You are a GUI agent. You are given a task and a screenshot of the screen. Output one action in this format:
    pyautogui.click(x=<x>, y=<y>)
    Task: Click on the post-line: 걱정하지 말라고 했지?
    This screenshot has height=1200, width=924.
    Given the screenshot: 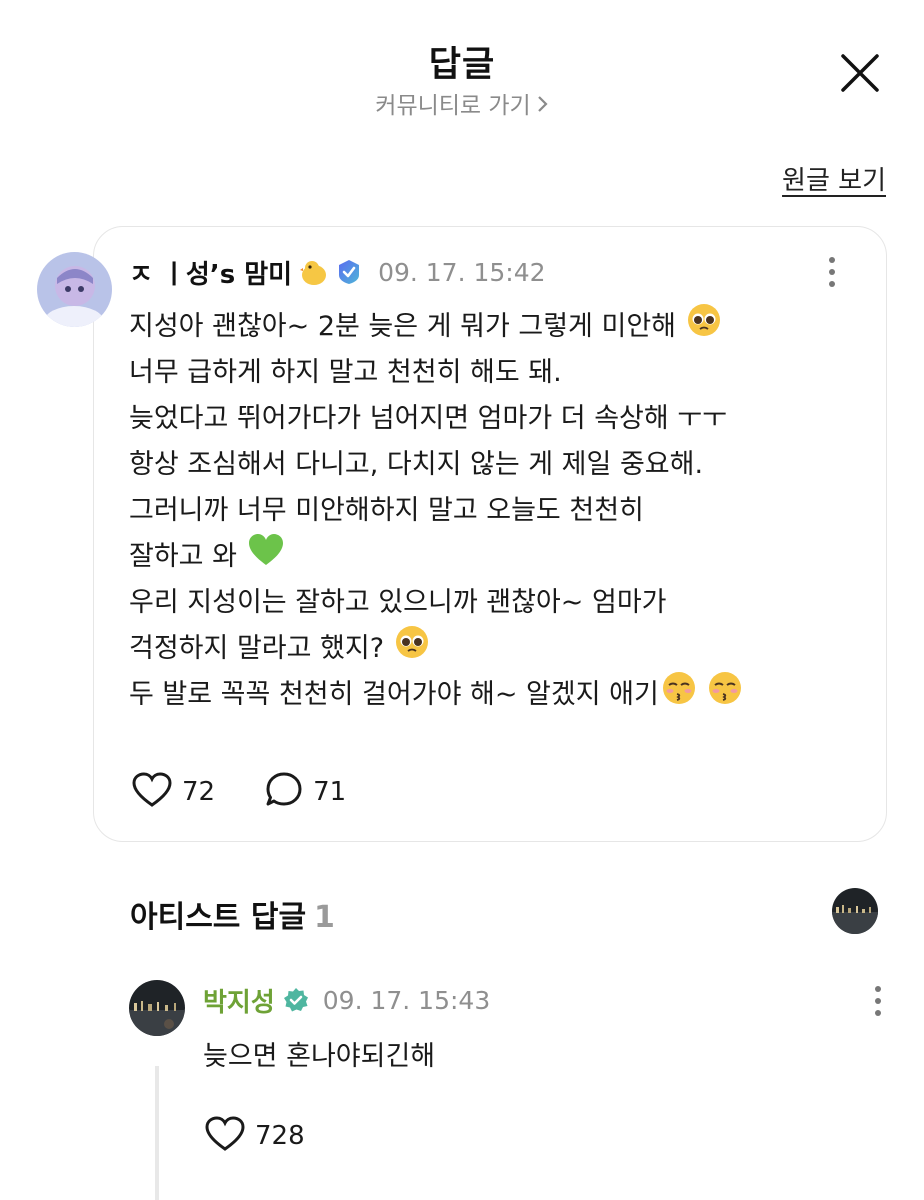 What is the action you would take?
    pyautogui.click(x=494, y=649)
    